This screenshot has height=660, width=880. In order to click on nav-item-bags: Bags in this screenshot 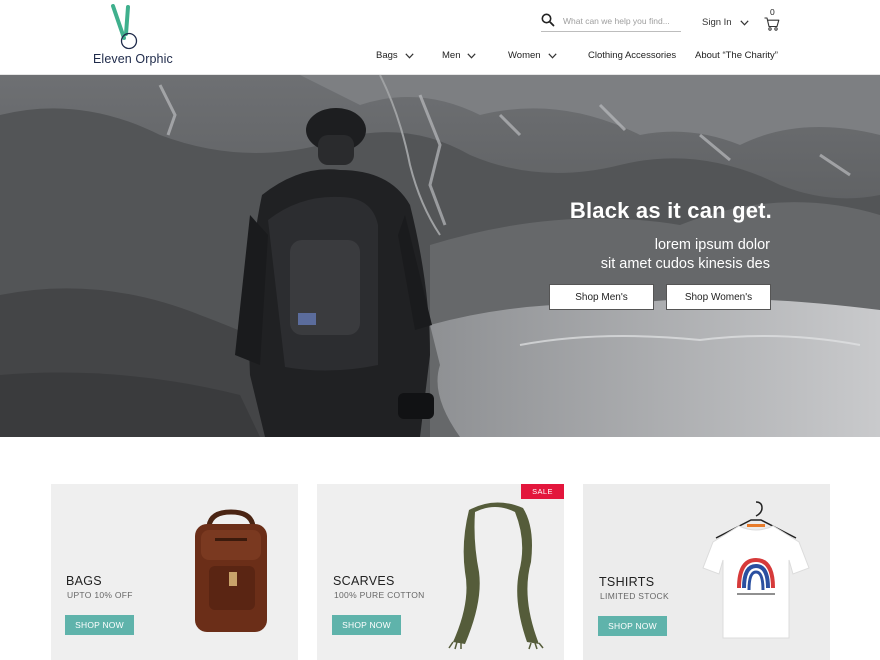, I will do `click(395, 55)`.